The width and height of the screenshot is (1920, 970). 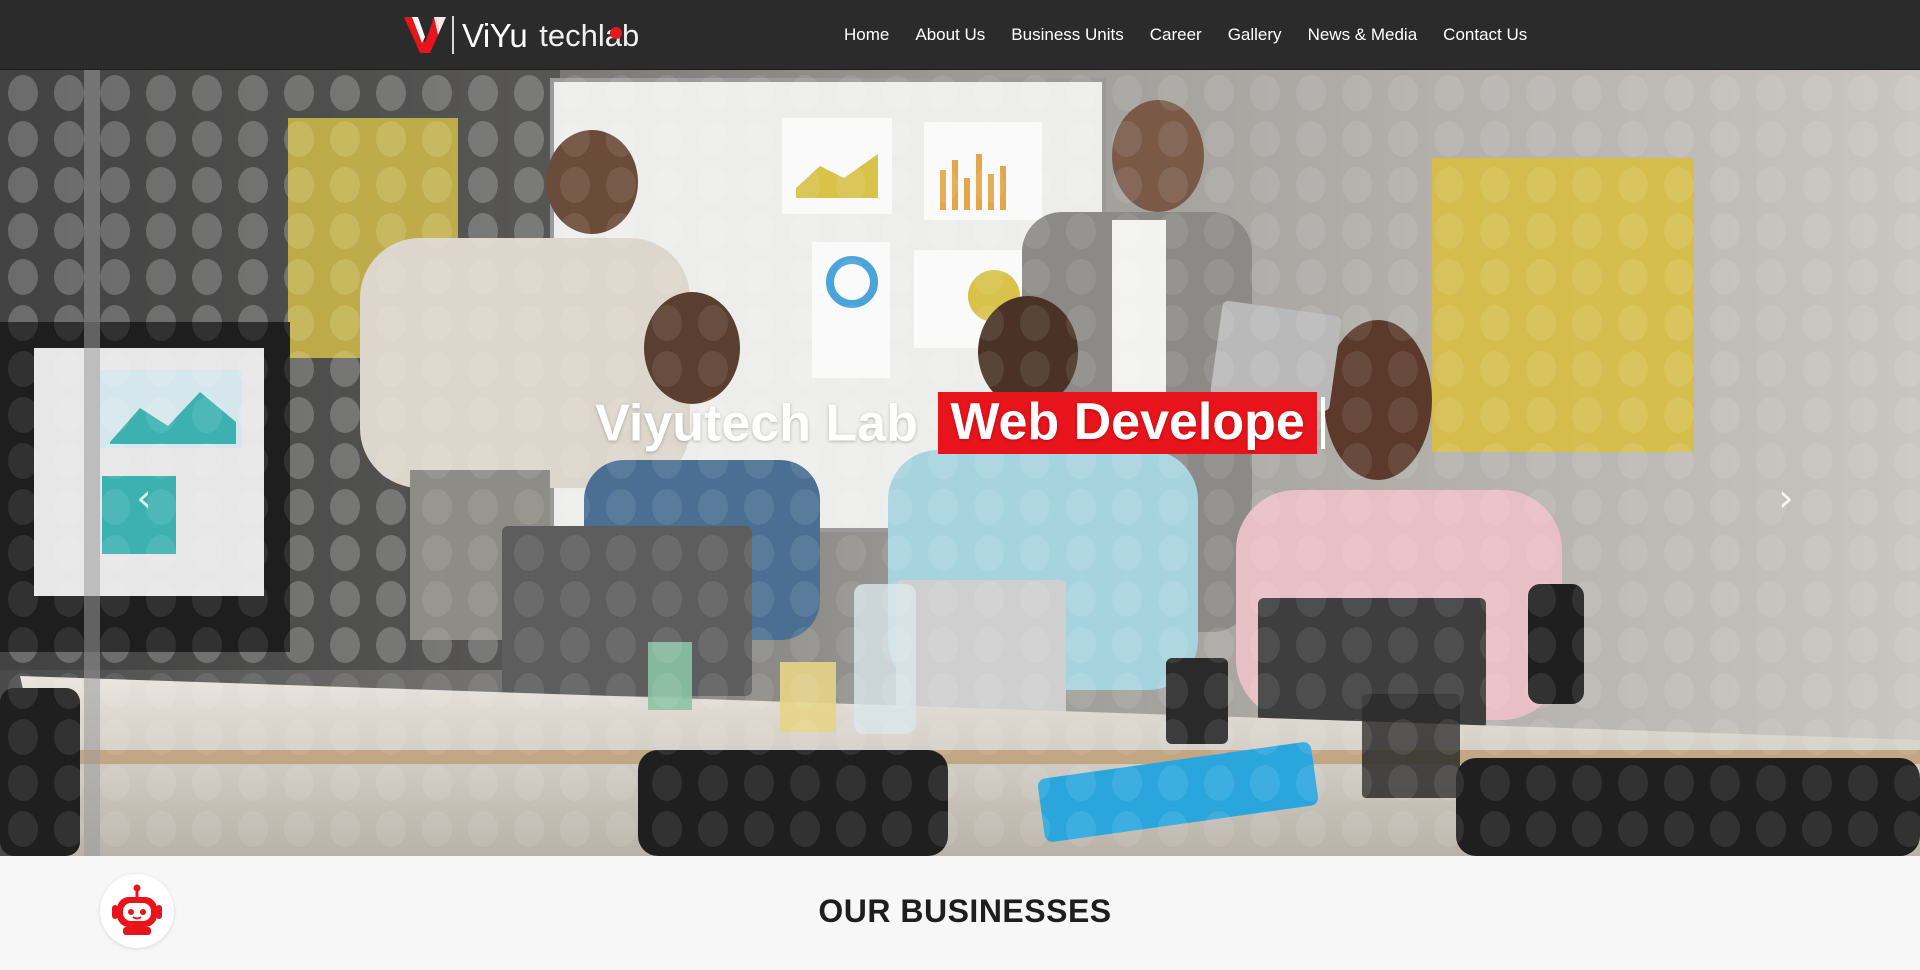 I want to click on nav-about-us: About Us, so click(x=950, y=35).